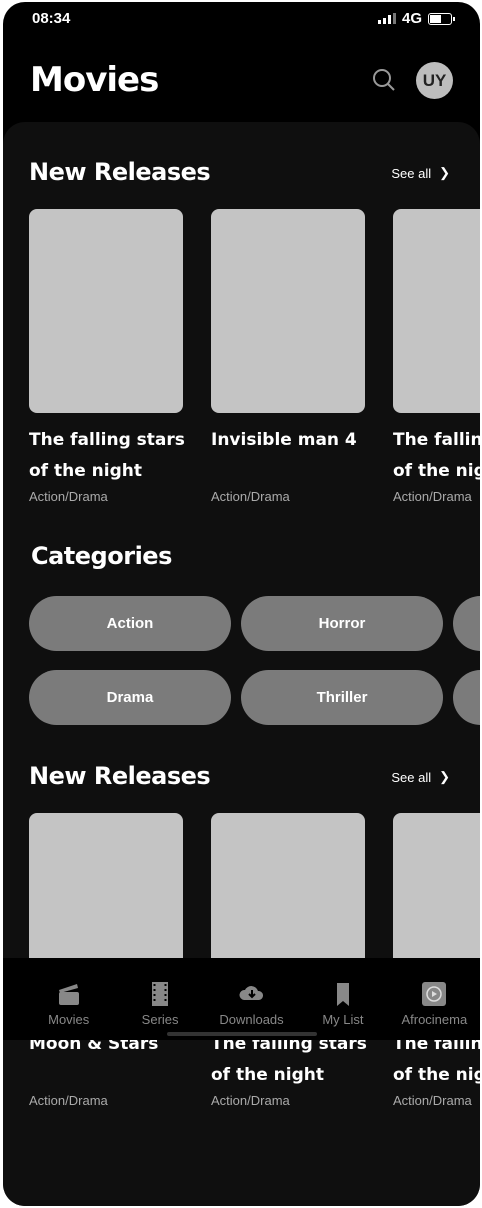 The image size is (482, 1208). I want to click on page-title: Movies, so click(94, 80).